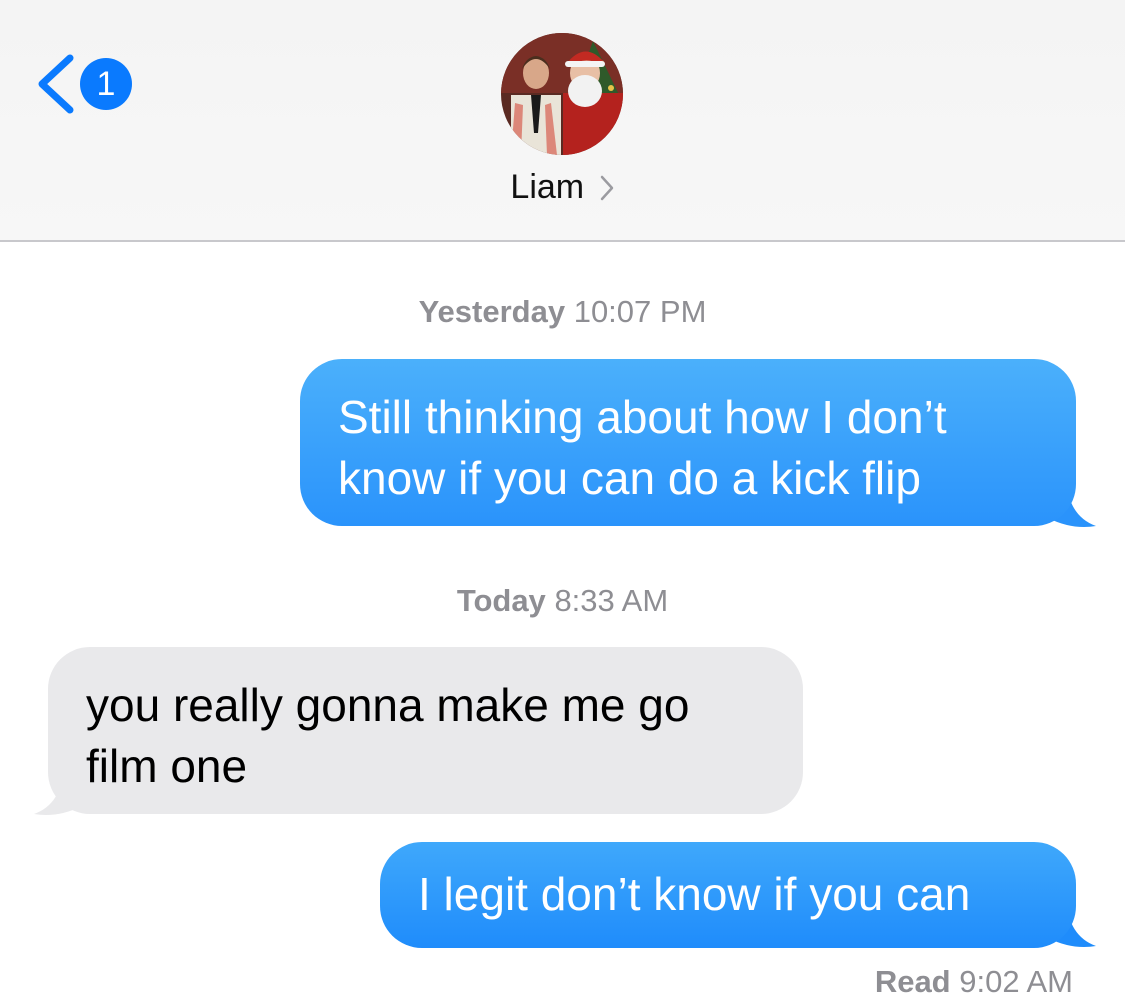 This screenshot has width=1125, height=1006. I want to click on read-receipt: Read 9:02 AM, so click(974, 982).